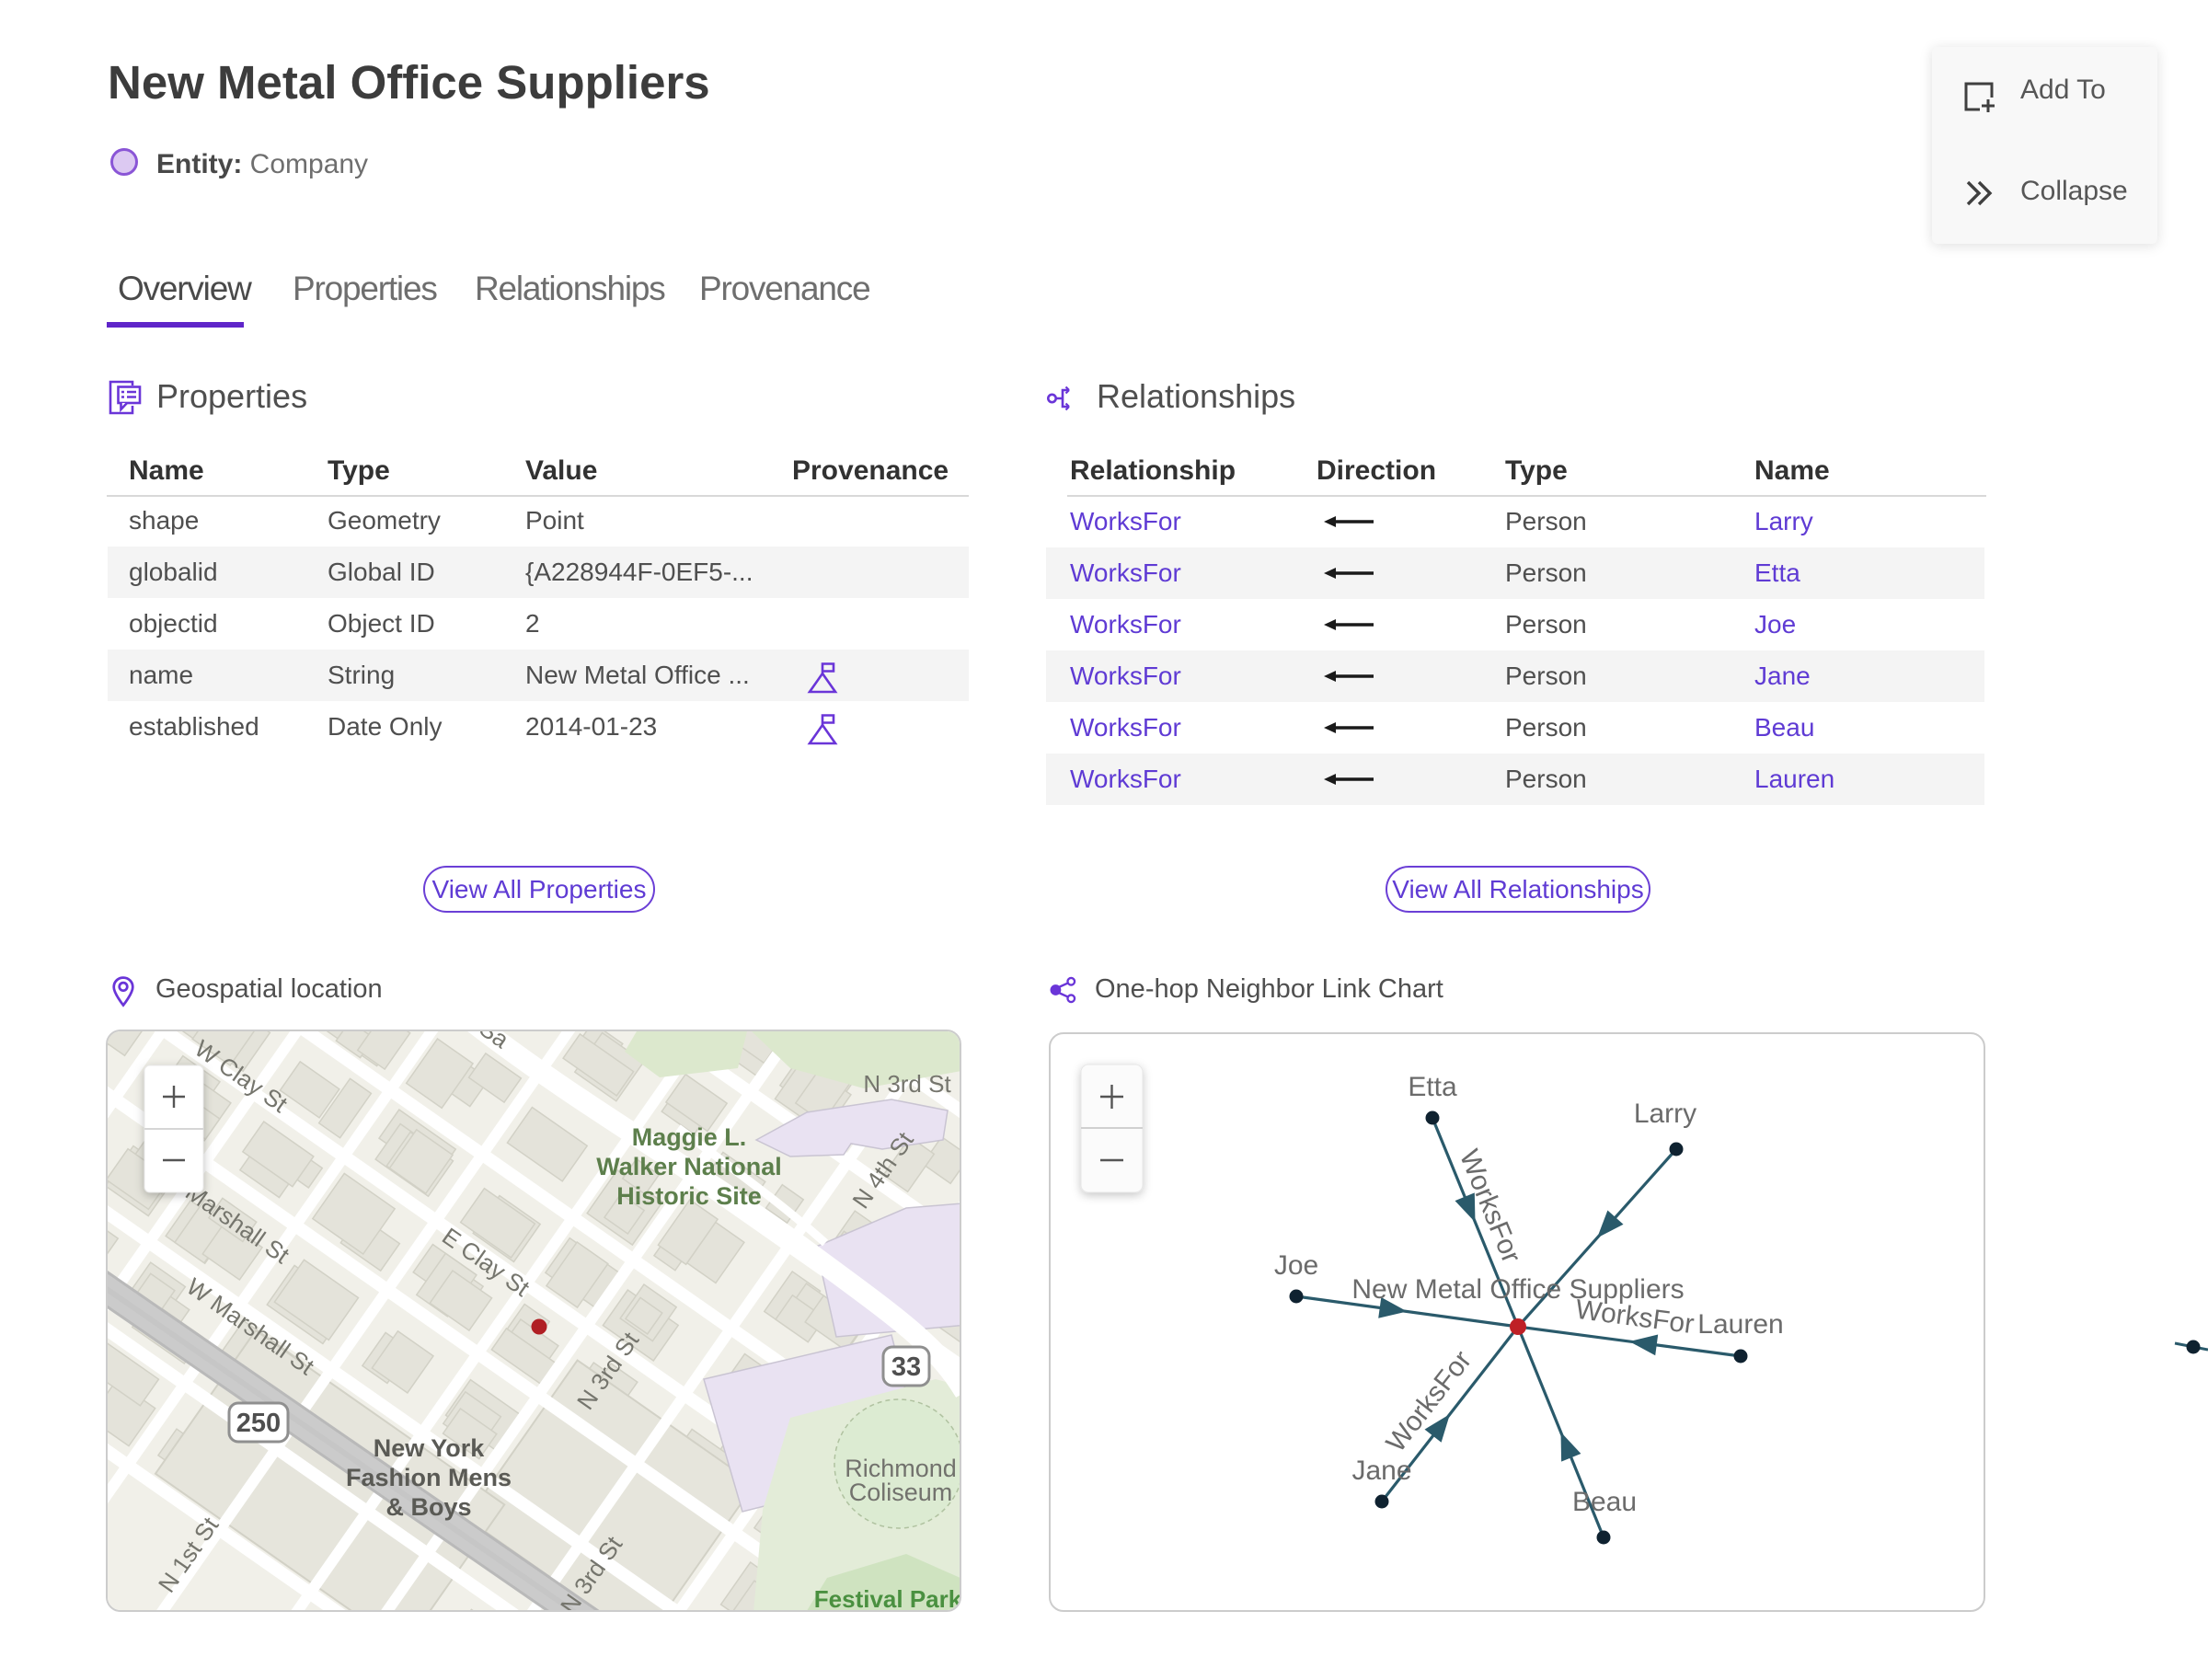  What do you see at coordinates (901, 1492) in the screenshot?
I see `svg-text: Coliseum` at bounding box center [901, 1492].